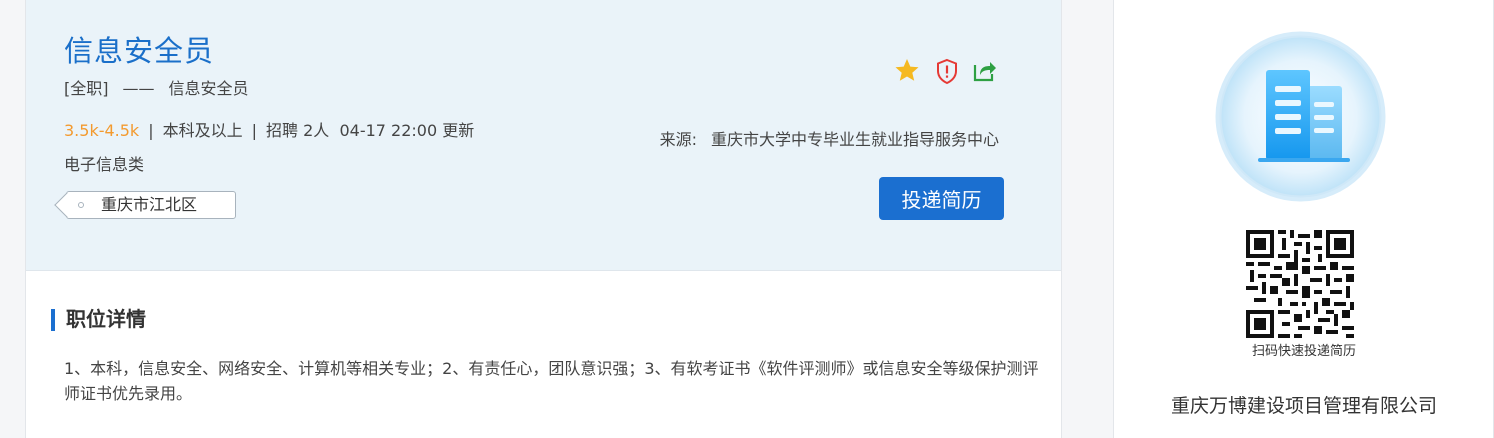 This screenshot has height=438, width=1494. I want to click on update-time: 04-17 22:00 更新, so click(407, 130).